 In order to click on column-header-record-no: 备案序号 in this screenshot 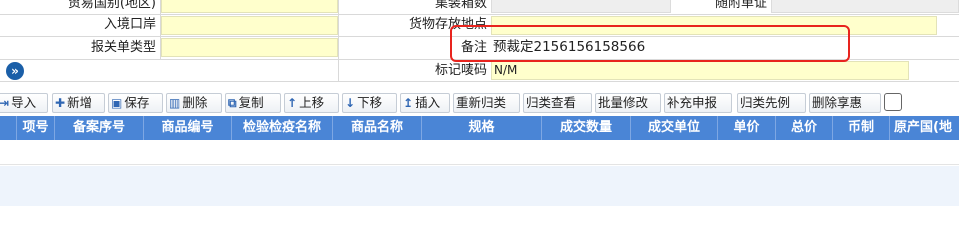, I will do `click(99, 128)`.